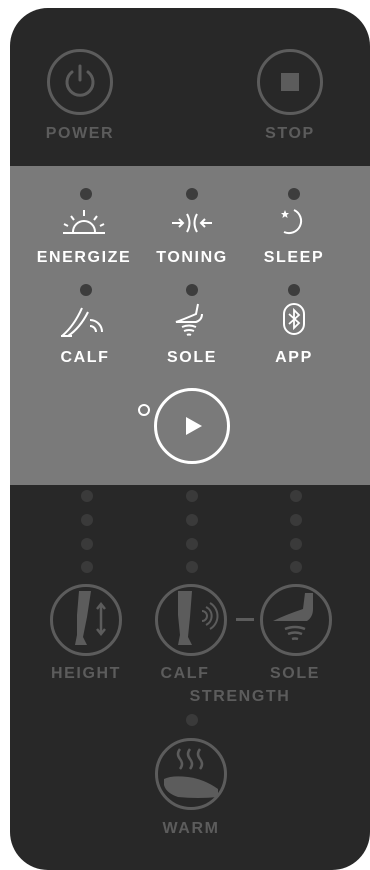 This screenshot has width=370, height=870. What do you see at coordinates (192, 357) in the screenshot?
I see `mode-label: SOLE` at bounding box center [192, 357].